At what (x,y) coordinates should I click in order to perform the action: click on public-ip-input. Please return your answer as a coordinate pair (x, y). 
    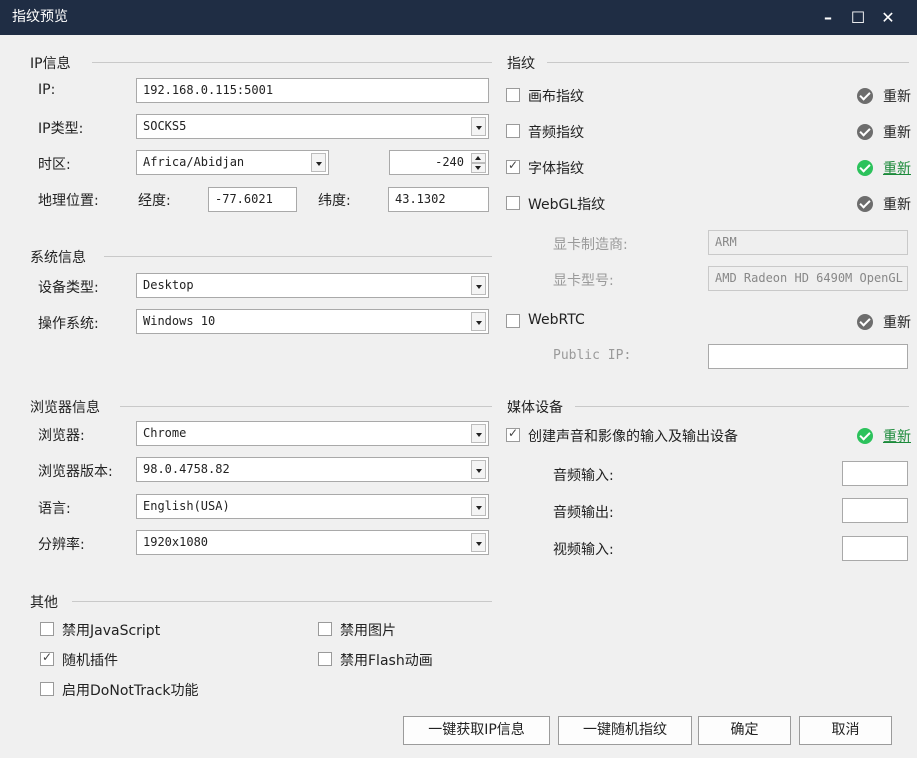
    Looking at the image, I should click on (808, 356).